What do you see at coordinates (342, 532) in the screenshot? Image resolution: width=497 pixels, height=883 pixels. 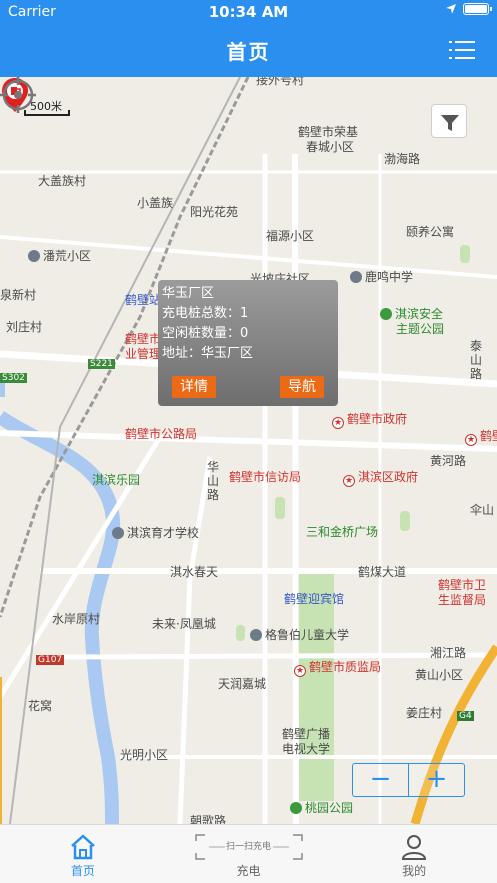 I see `map-label: 三和金桥广场` at bounding box center [342, 532].